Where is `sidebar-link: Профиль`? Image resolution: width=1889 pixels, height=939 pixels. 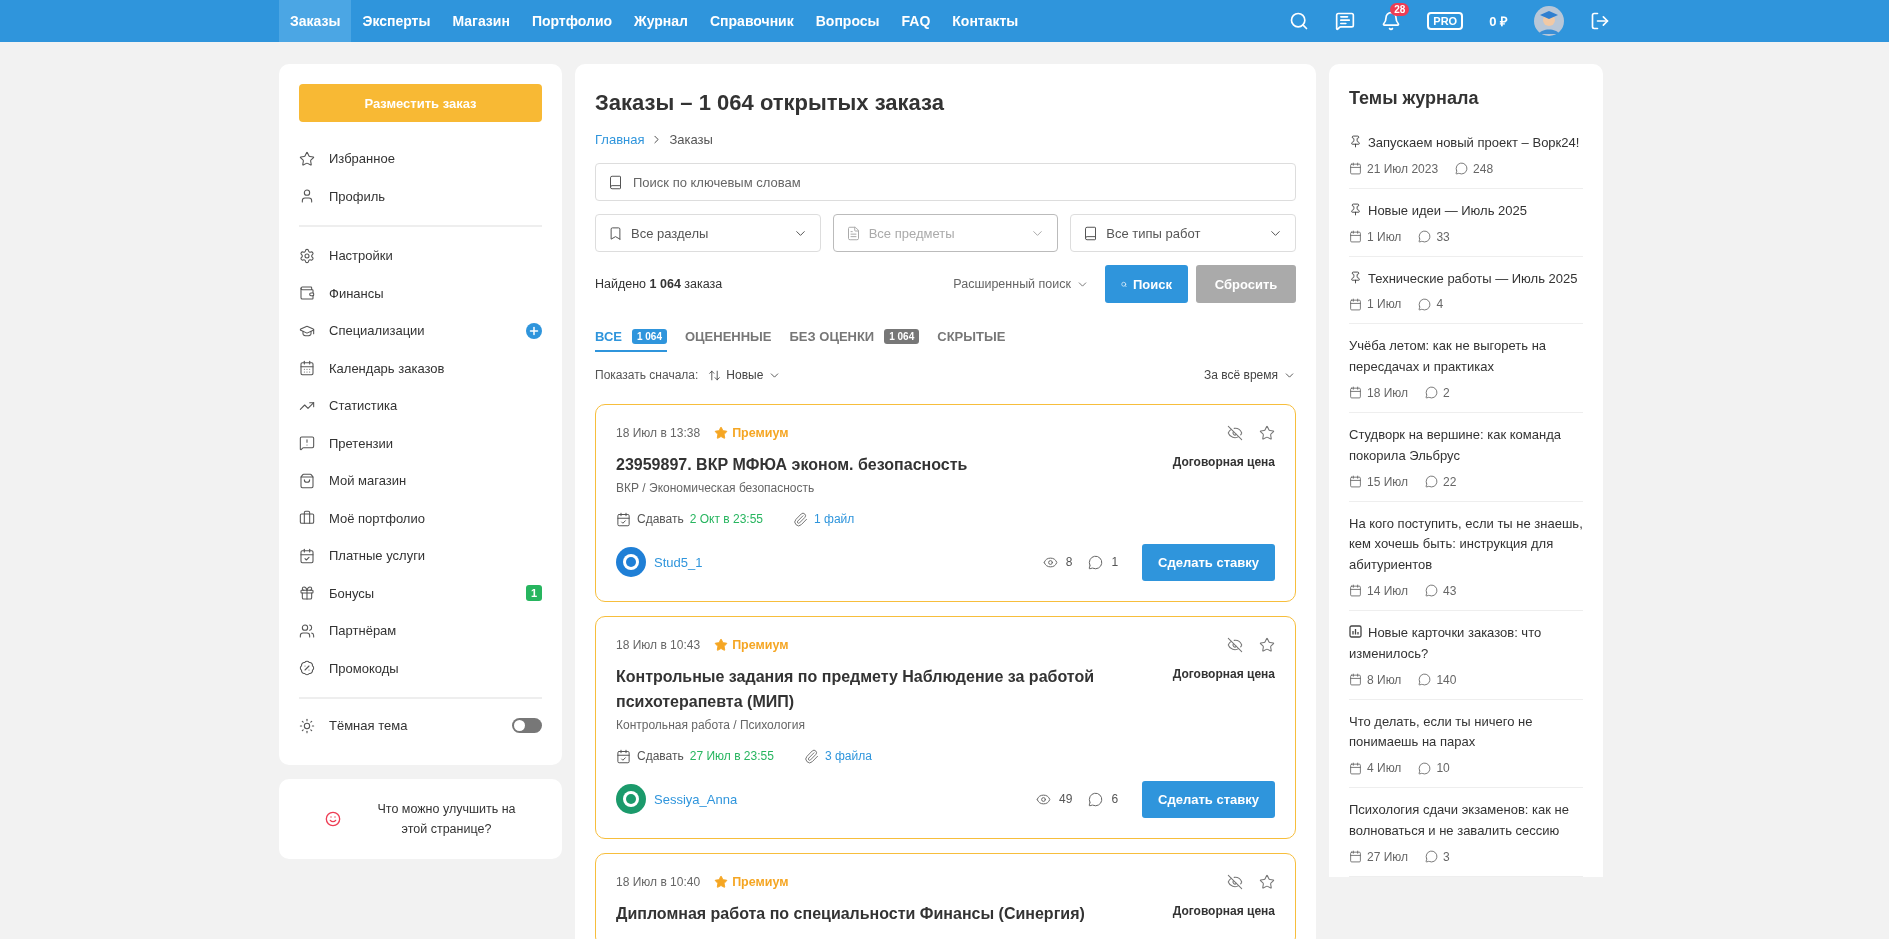
sidebar-link: Профиль is located at coordinates (357, 196).